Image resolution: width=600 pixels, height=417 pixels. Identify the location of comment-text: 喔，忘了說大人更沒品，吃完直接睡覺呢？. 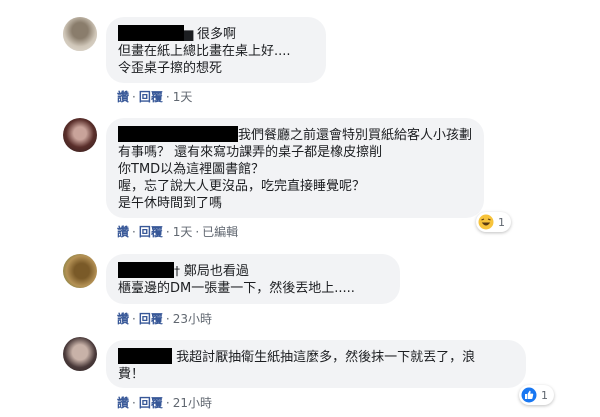
(242, 186).